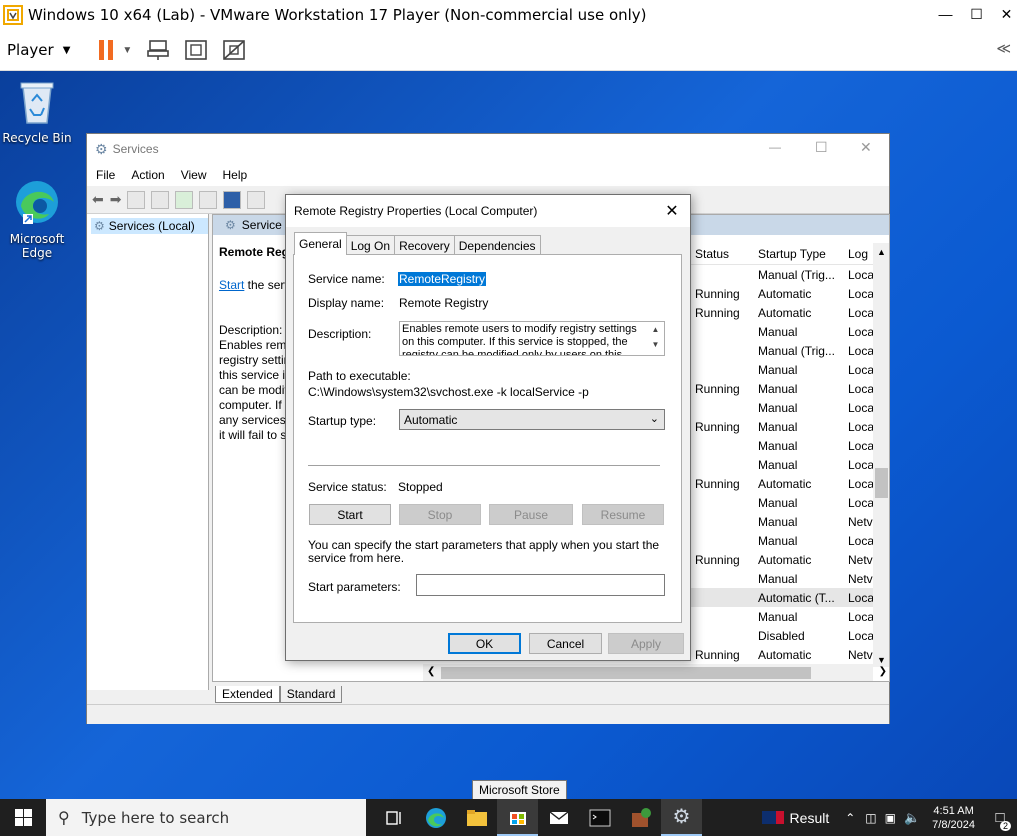  I want to click on notifications-icon: □ 2, so click(1000, 817).